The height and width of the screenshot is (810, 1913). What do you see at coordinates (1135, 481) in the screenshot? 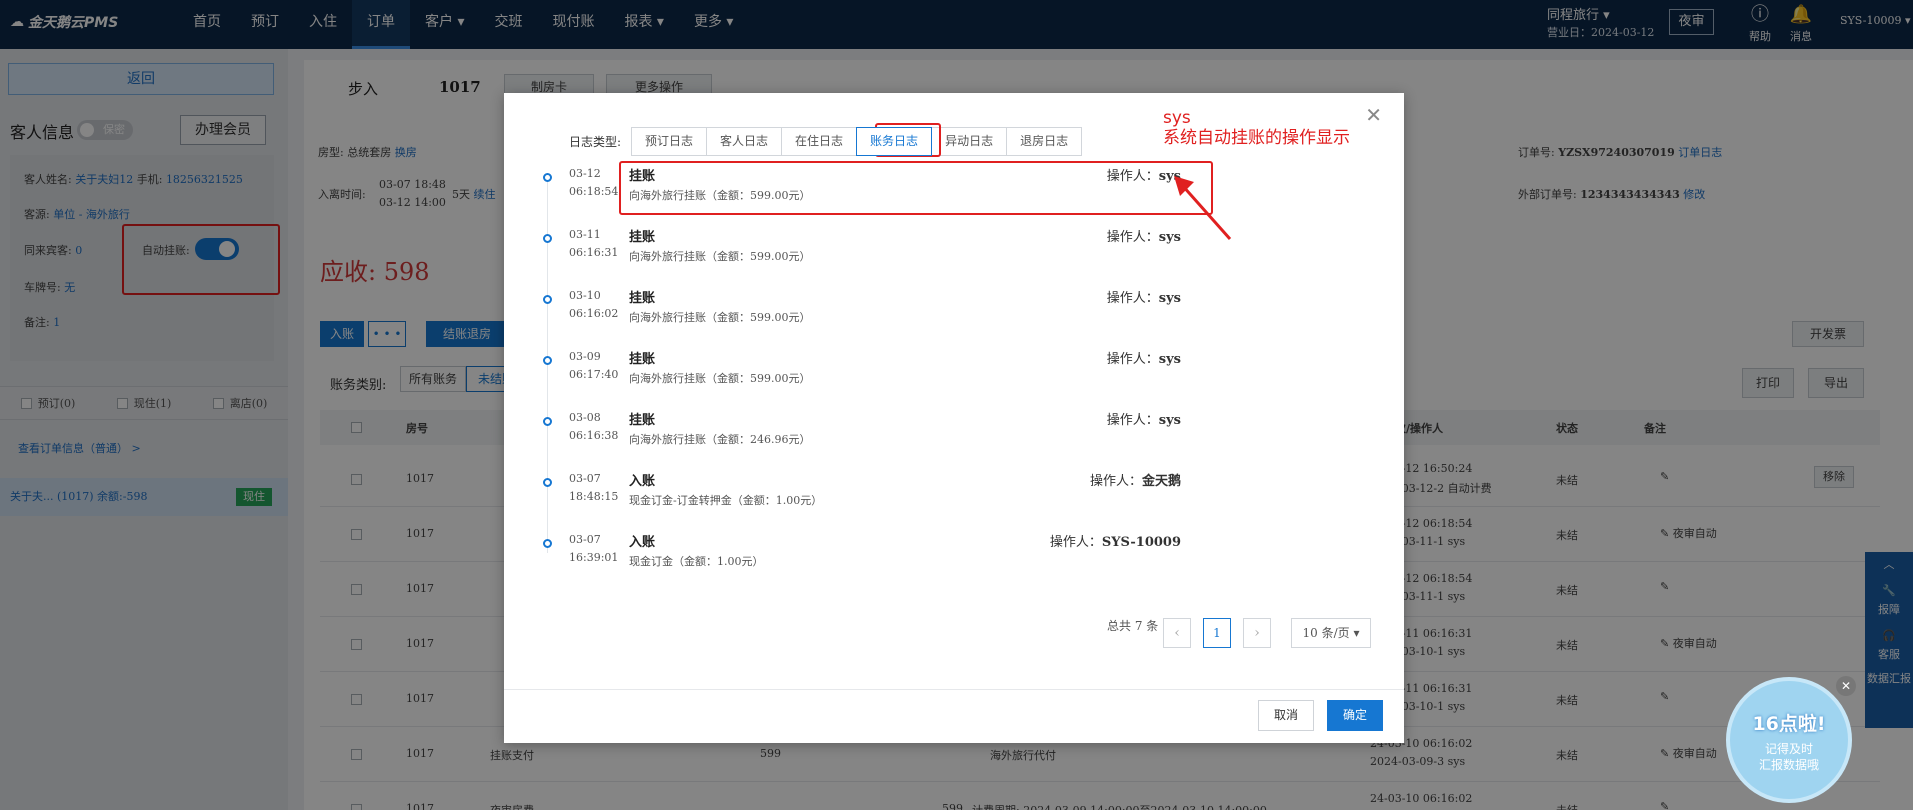
I see `entry-operator: 操作人：金天鹅` at bounding box center [1135, 481].